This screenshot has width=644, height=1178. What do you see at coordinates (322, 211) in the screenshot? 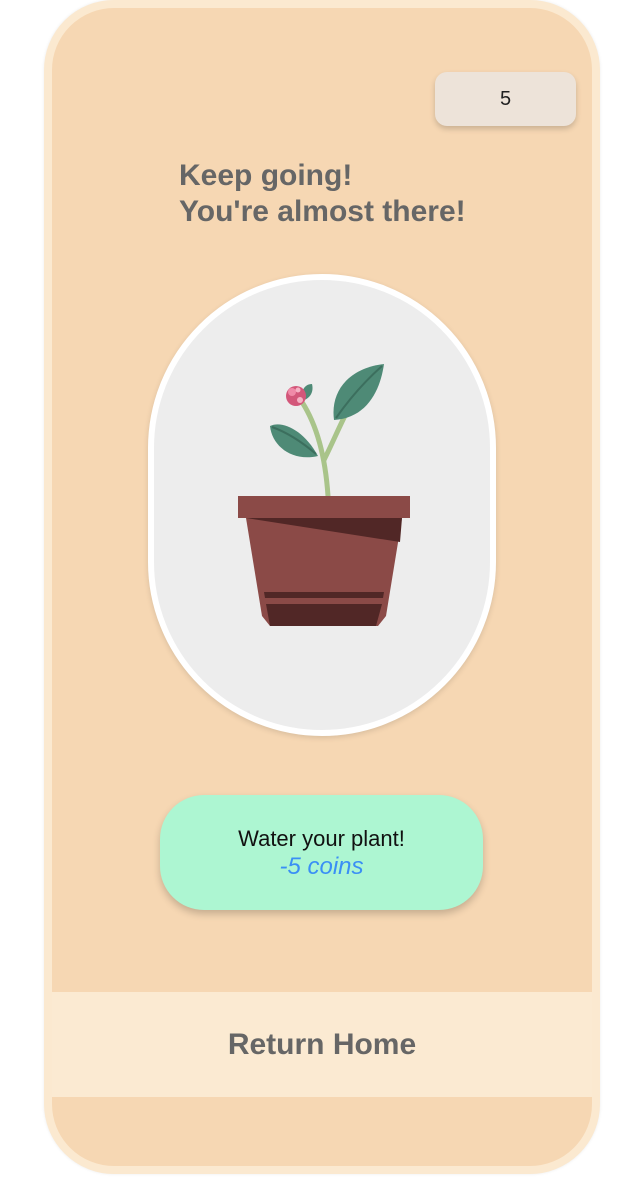
I see `message-line-2: You're almost there!` at bounding box center [322, 211].